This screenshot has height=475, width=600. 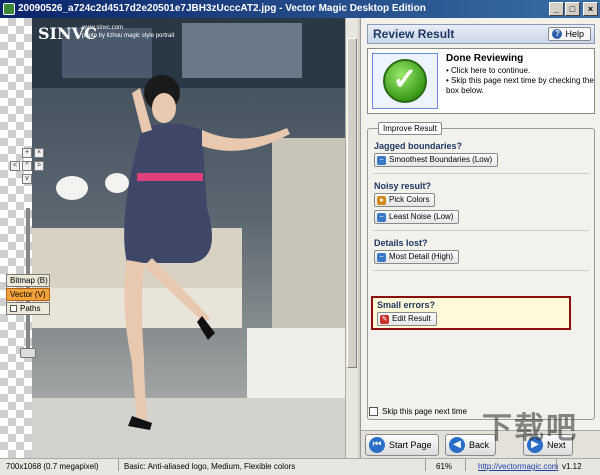 What do you see at coordinates (39, 153) in the screenshot?
I see `zoom-fit-button: ×` at bounding box center [39, 153].